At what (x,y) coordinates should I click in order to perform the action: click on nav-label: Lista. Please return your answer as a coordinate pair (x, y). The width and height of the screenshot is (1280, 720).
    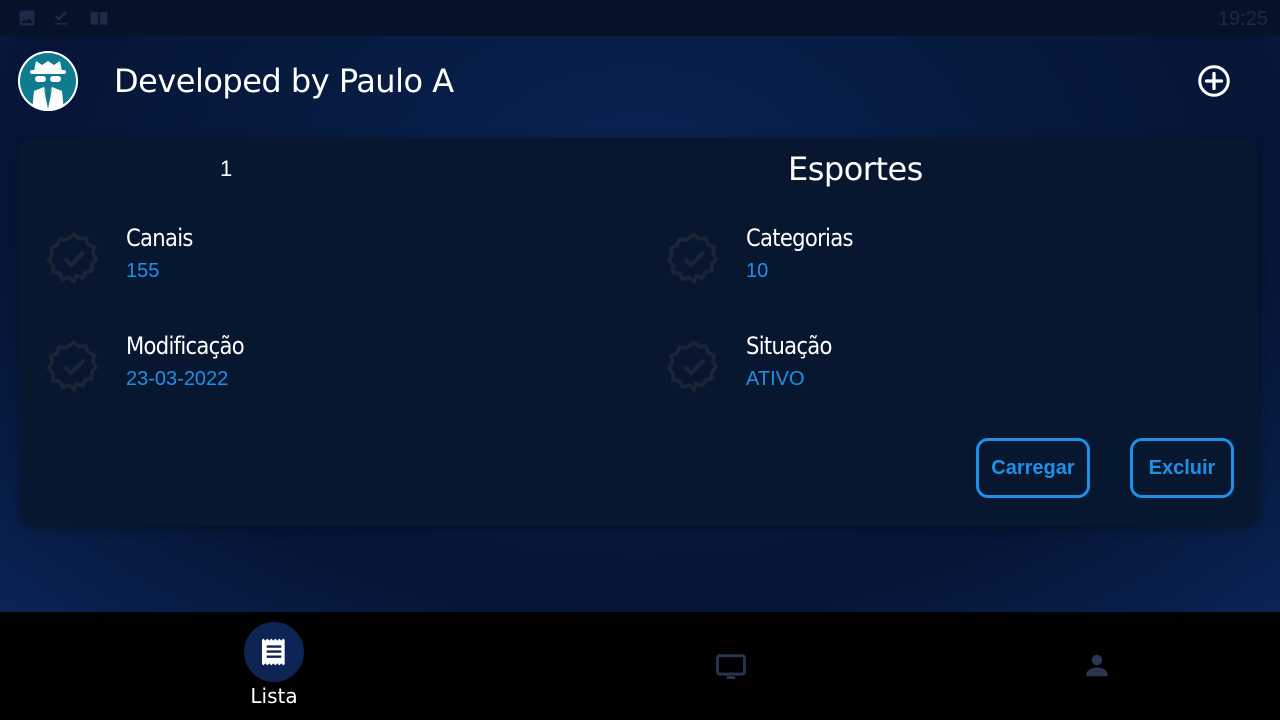
    Looking at the image, I should click on (274, 696).